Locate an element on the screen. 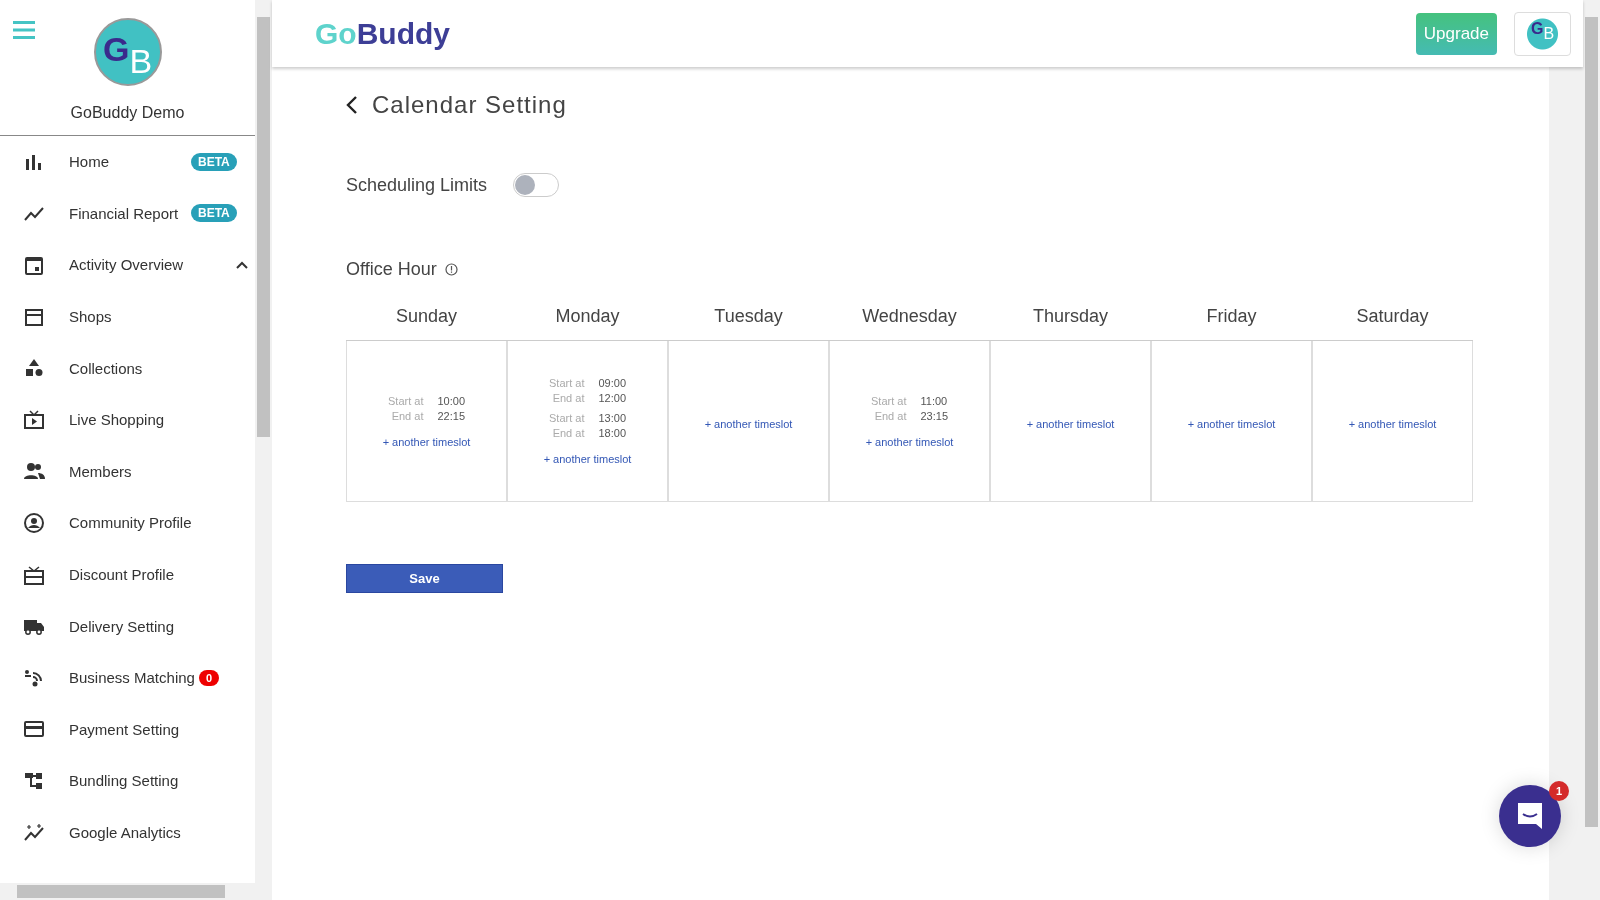 The width and height of the screenshot is (1600, 900). nav-label: Shops is located at coordinates (90, 317).